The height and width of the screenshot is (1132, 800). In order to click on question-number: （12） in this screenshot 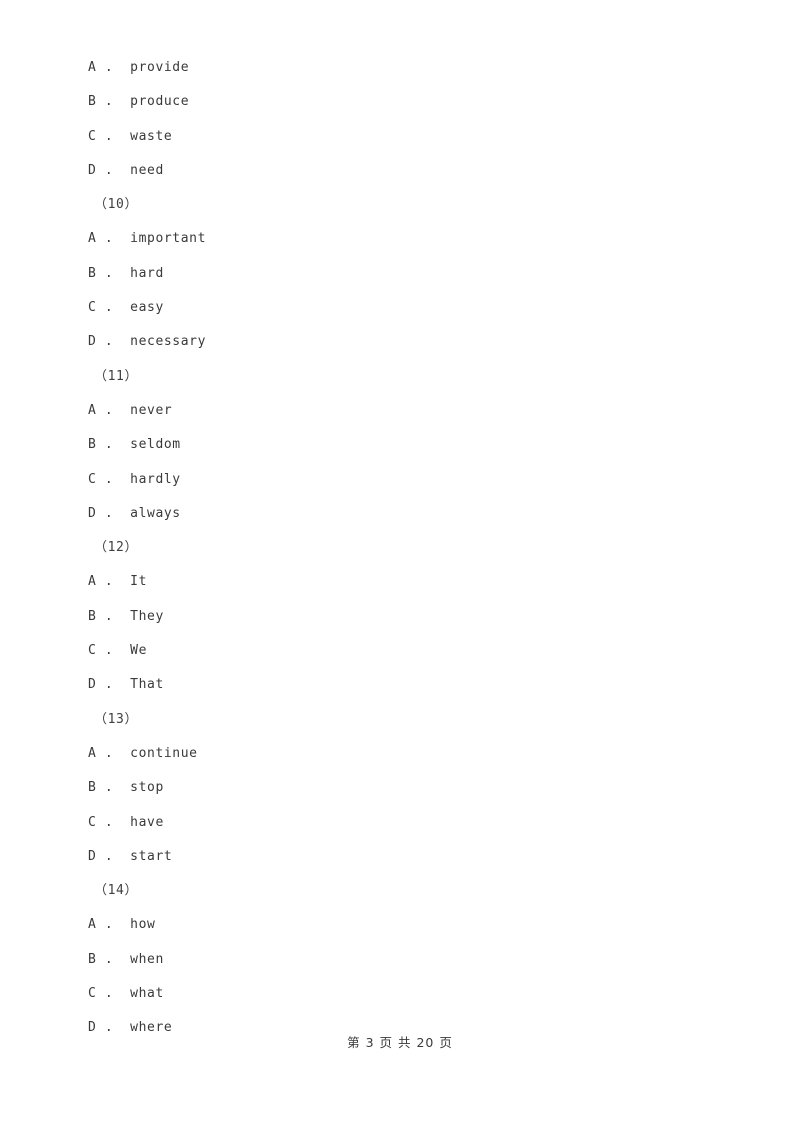, I will do `click(116, 548)`.